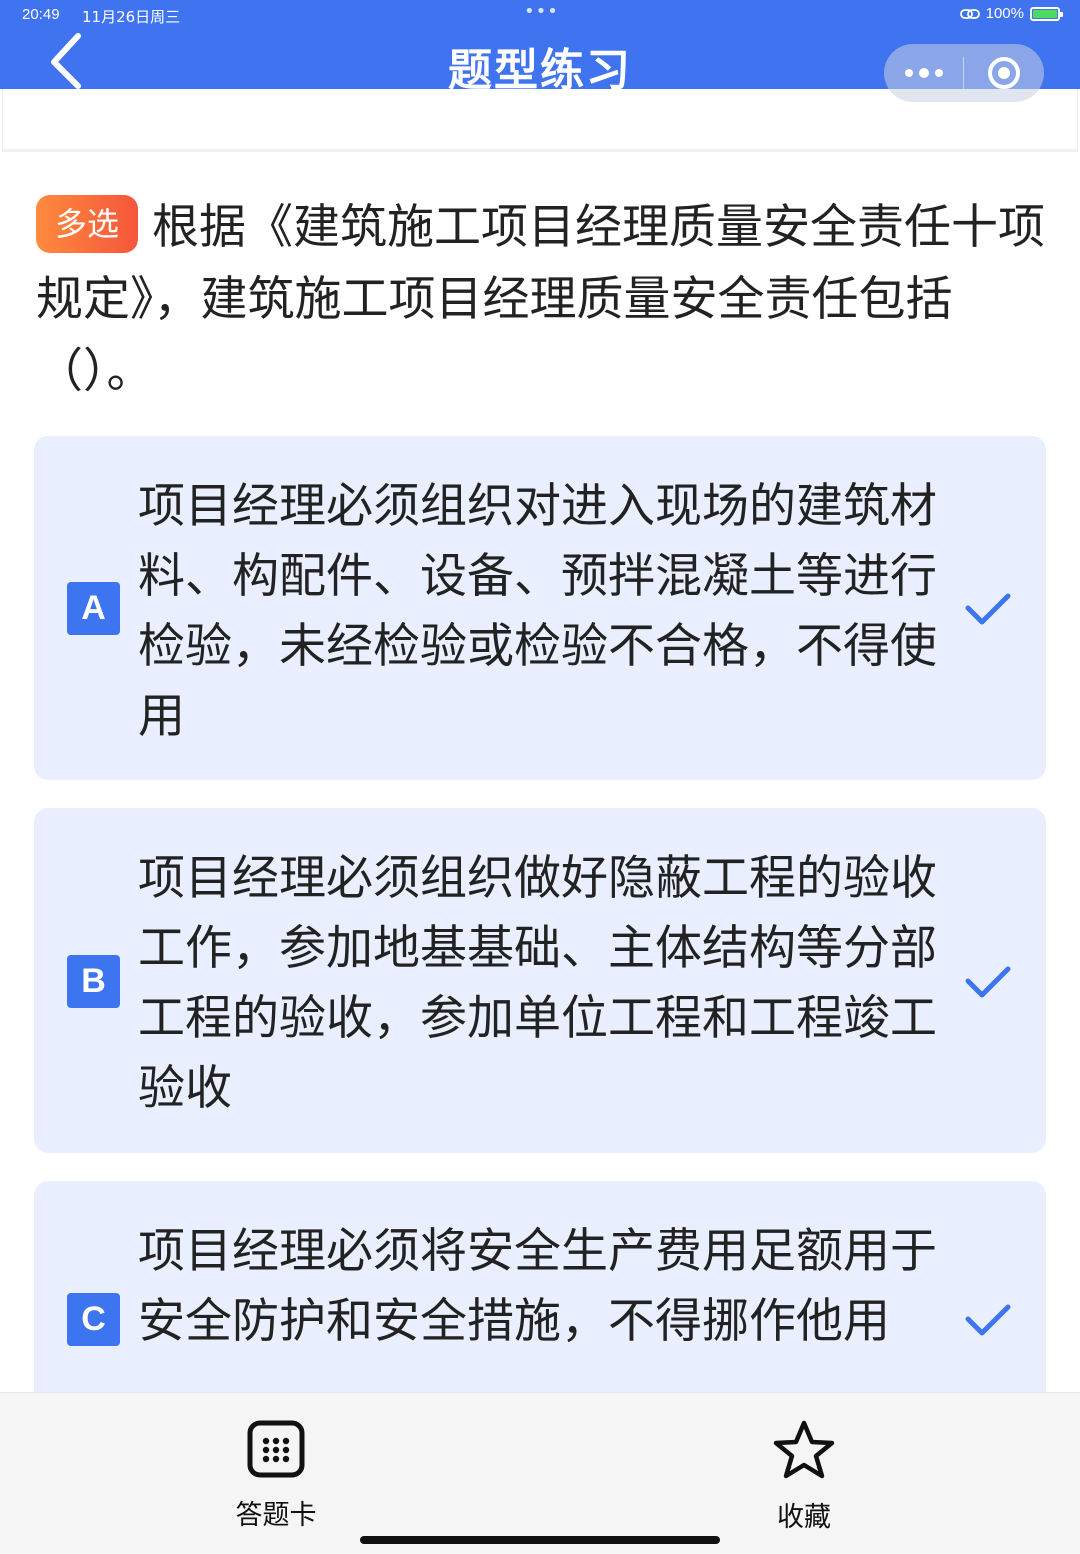 The height and width of the screenshot is (1554, 1080). I want to click on close-miniprogram-button, so click(1003, 73).